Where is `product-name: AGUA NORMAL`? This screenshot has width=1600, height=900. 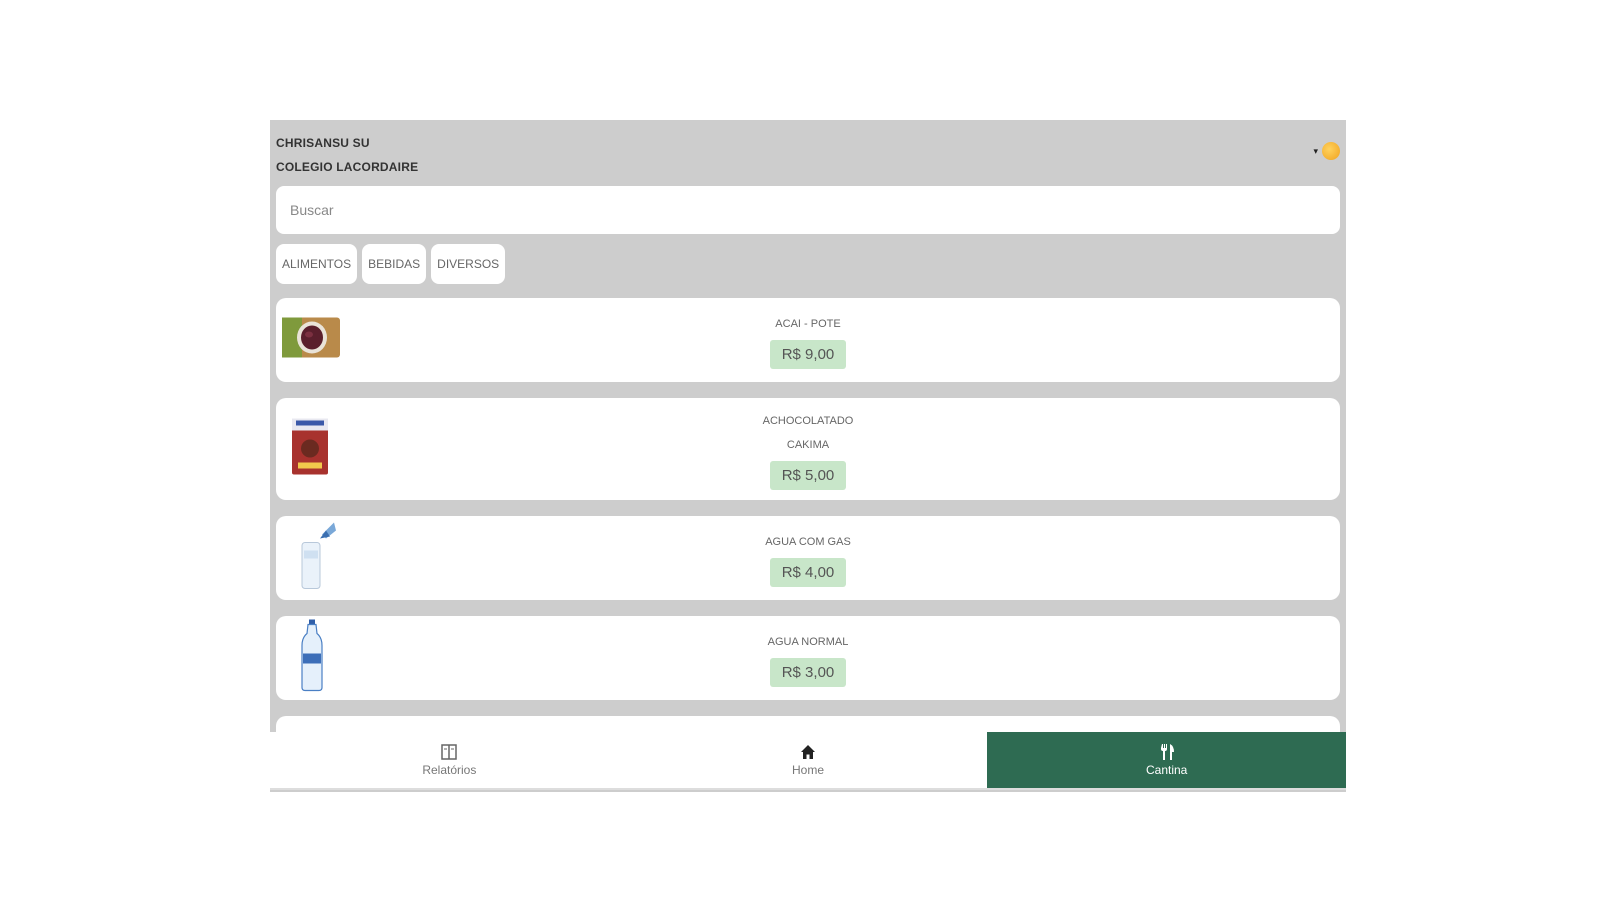 product-name: AGUA NORMAL is located at coordinates (808, 641).